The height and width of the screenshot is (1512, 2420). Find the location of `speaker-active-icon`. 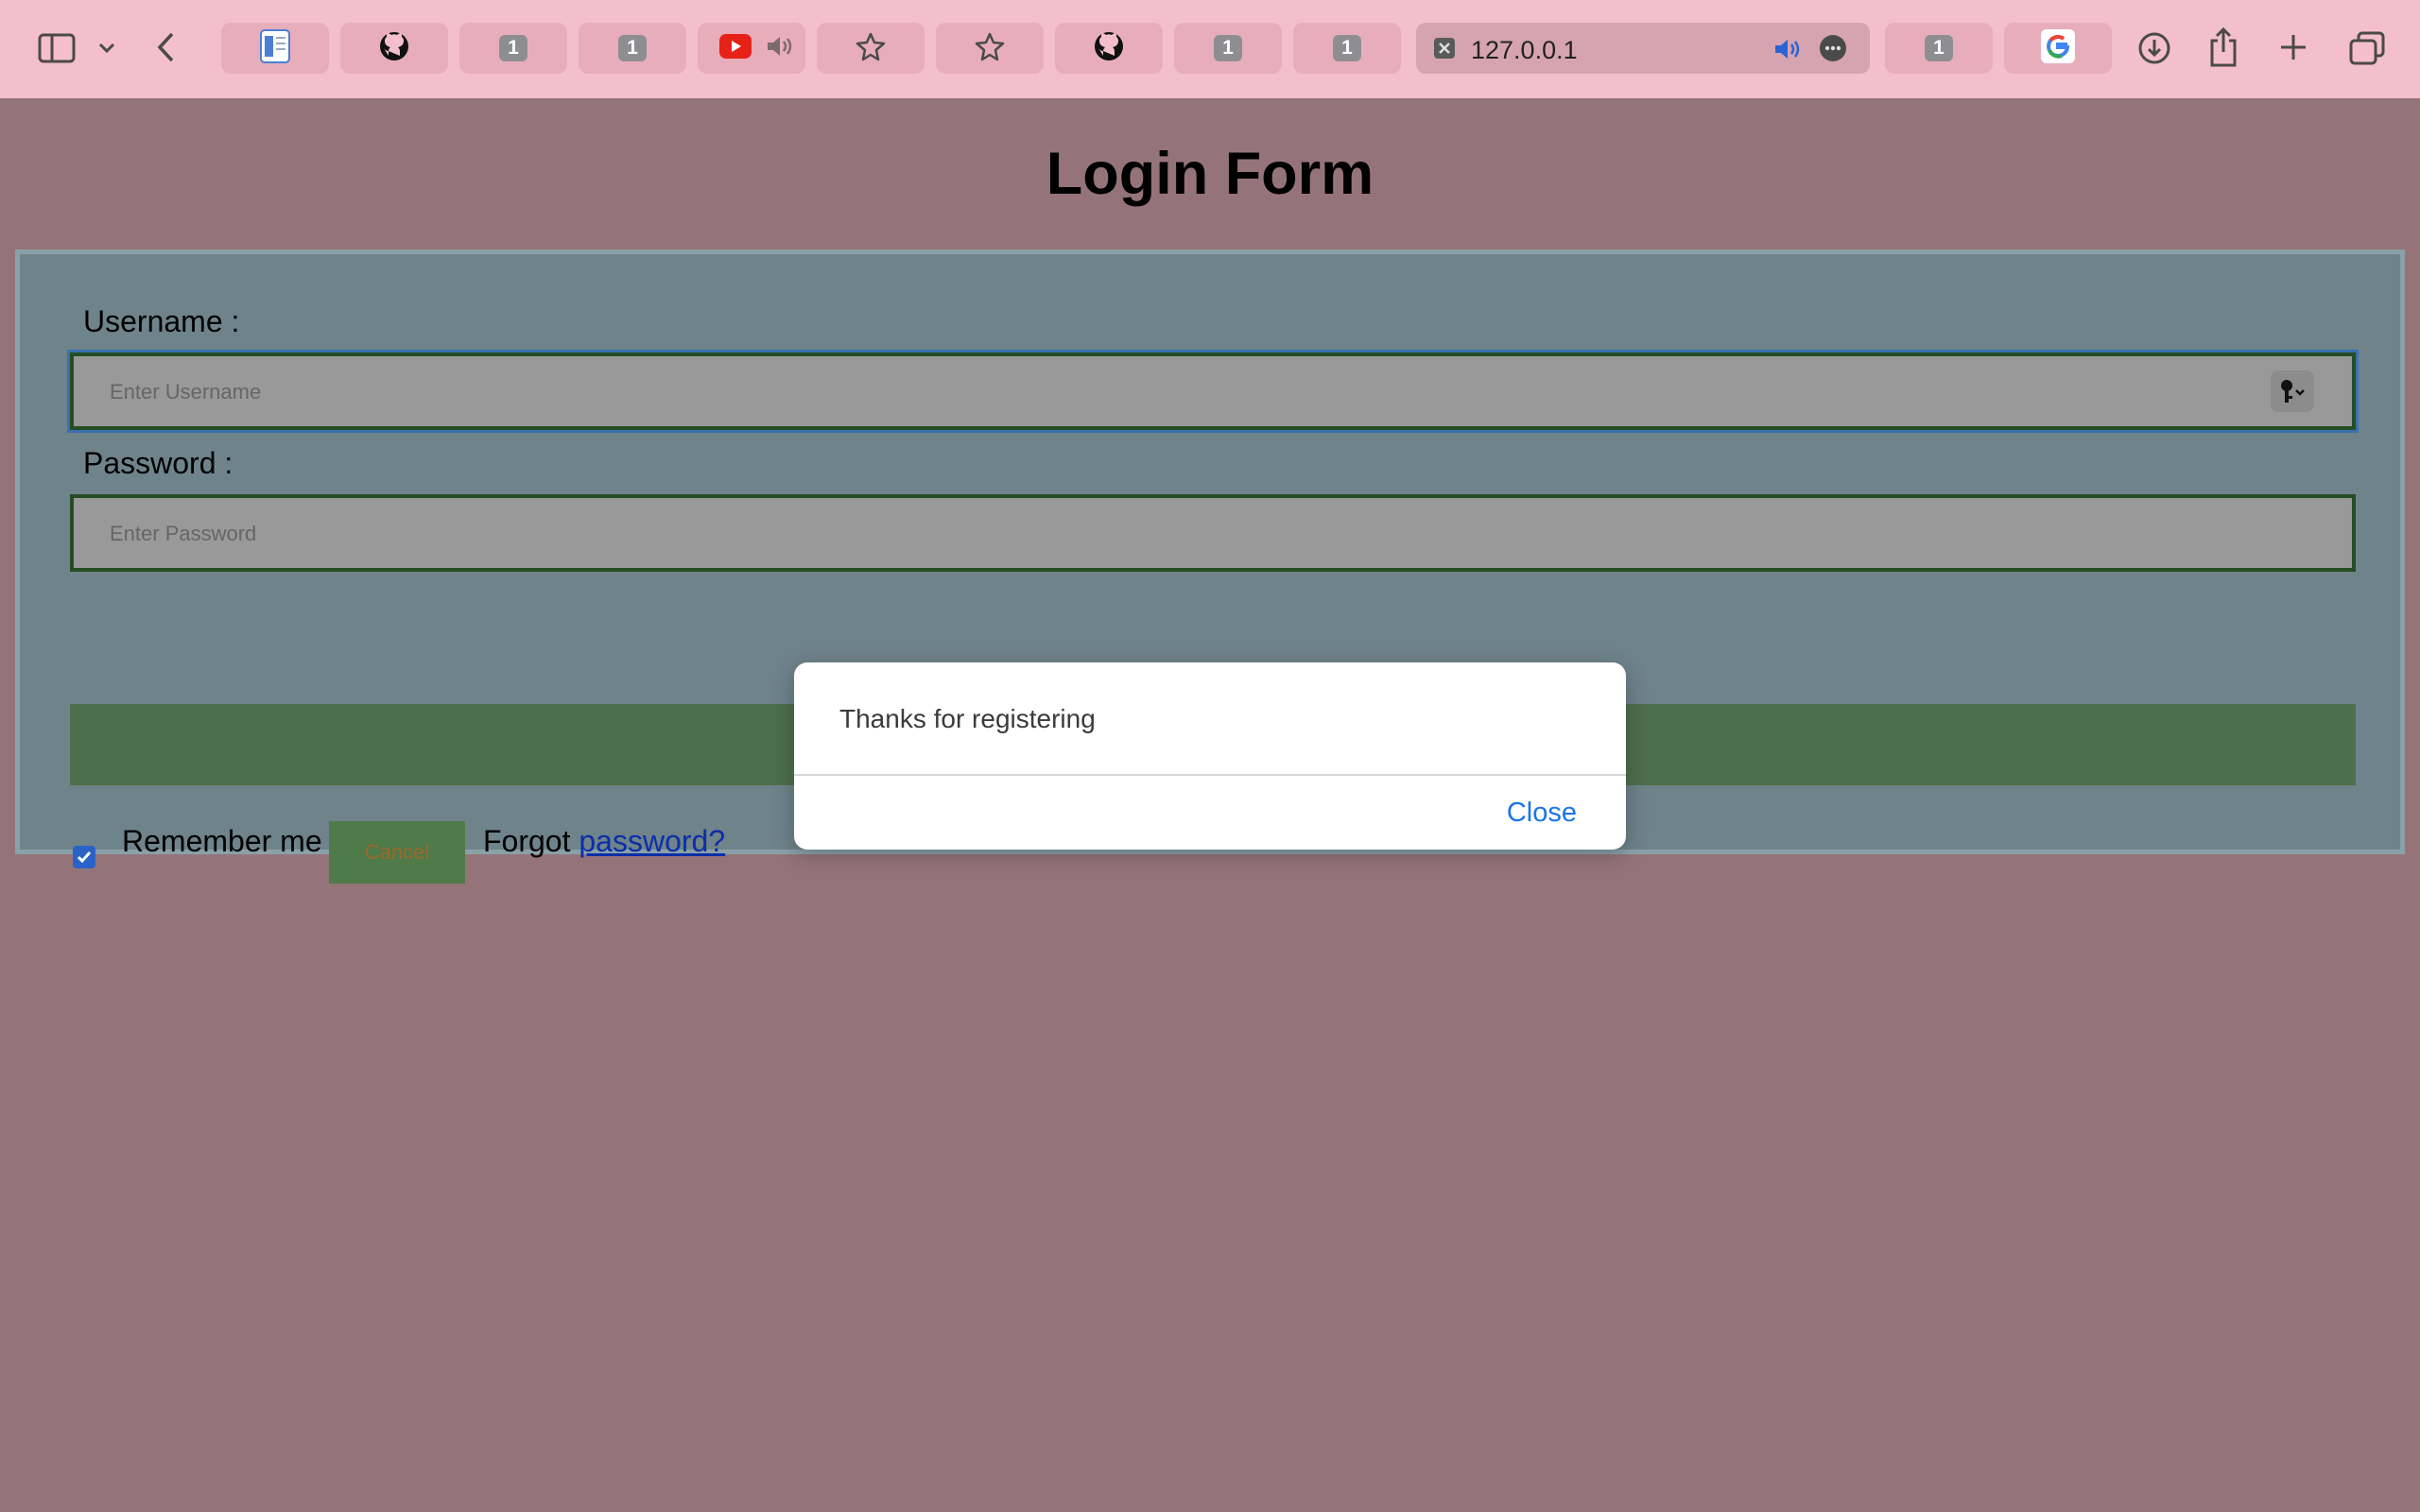

speaker-active-icon is located at coordinates (1787, 51).